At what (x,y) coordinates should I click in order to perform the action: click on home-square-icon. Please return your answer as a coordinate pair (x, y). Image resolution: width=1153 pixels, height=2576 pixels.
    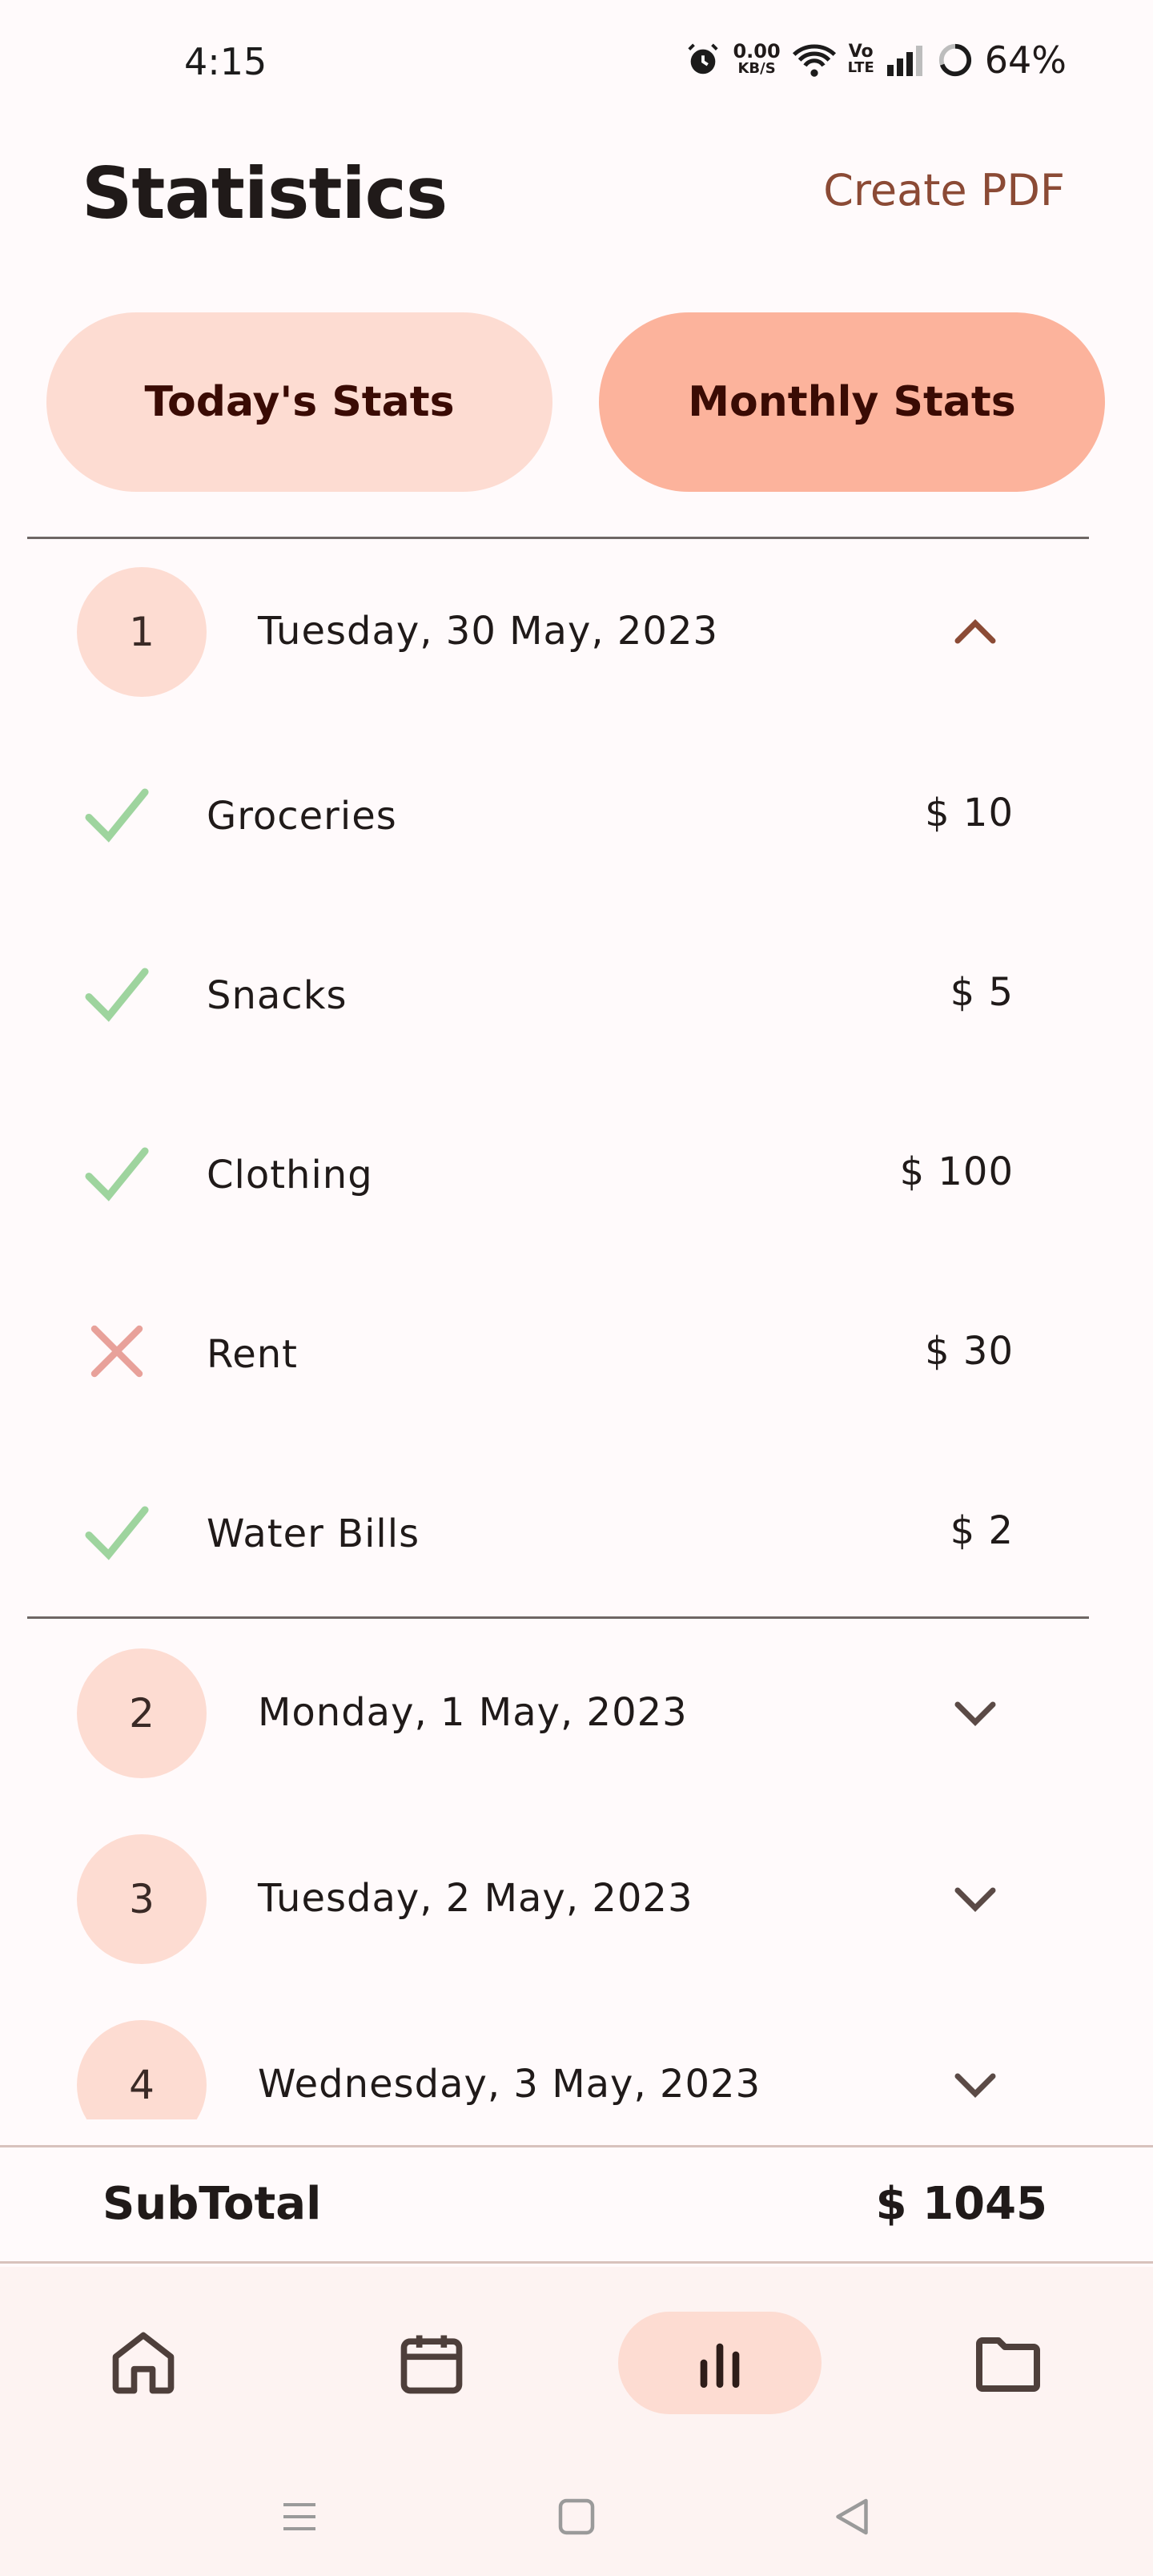
    Looking at the image, I should click on (576, 2517).